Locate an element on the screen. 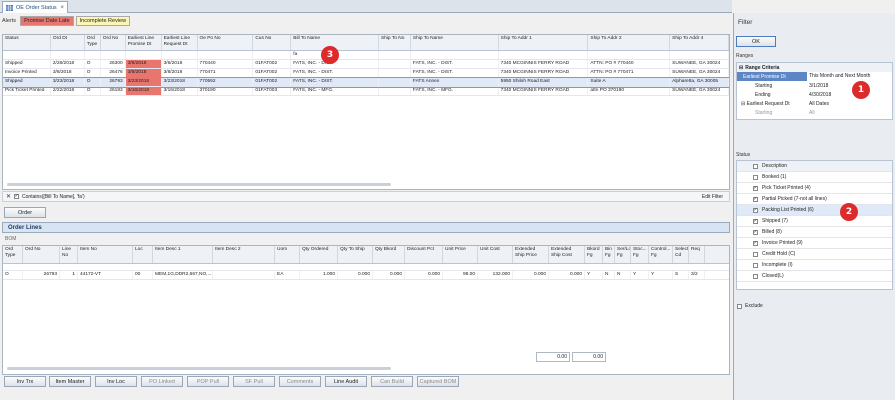  status-row: Incomplete (I) is located at coordinates (814, 265).